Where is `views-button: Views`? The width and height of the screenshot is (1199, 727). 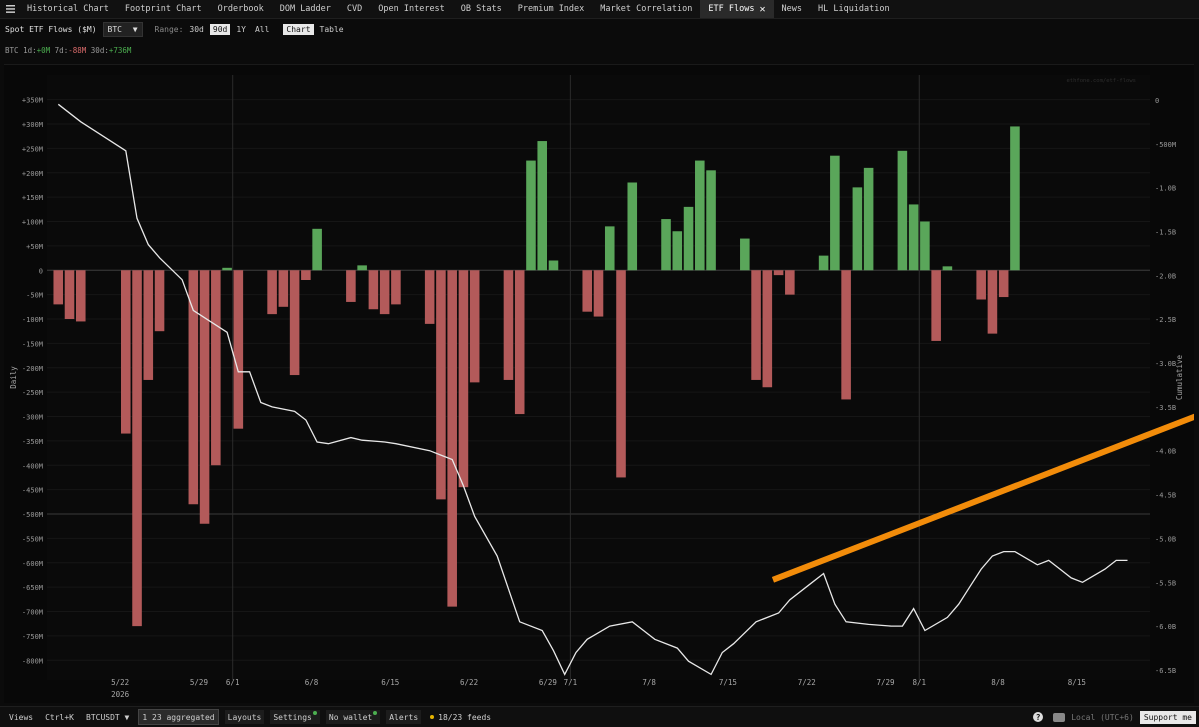
views-button: Views is located at coordinates (21, 717).